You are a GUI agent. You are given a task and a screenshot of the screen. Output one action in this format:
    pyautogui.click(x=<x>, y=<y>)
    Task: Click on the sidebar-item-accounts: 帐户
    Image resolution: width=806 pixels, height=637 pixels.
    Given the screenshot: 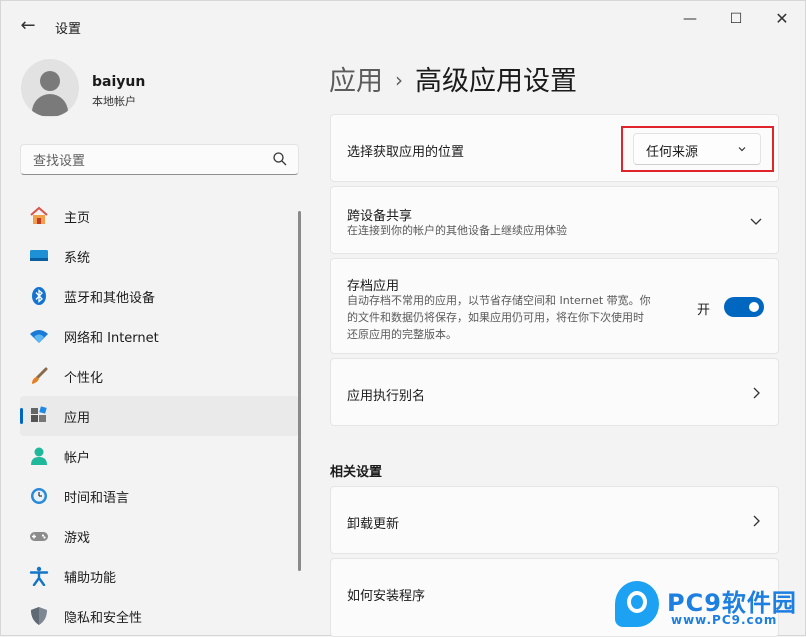 What is the action you would take?
    pyautogui.click(x=159, y=456)
    